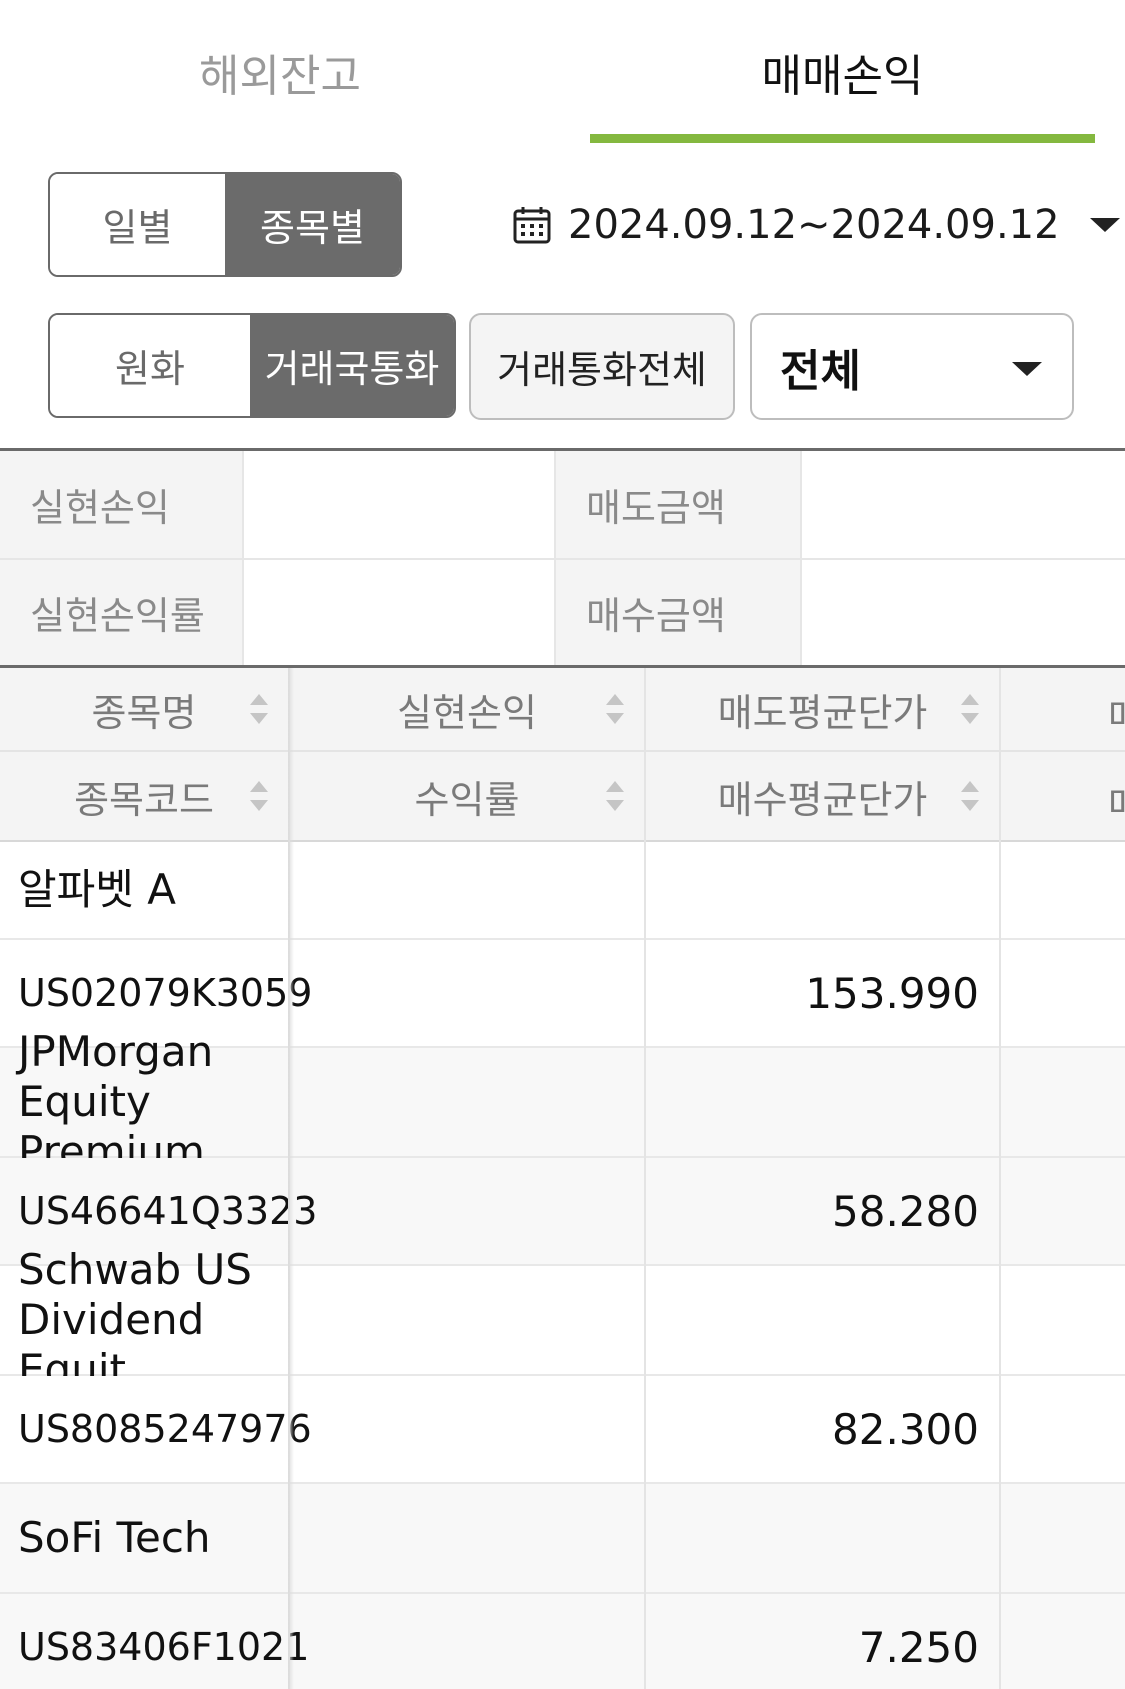 This screenshot has height=1689, width=1125. I want to click on column-header-return-rate: 수익률, so click(467, 796).